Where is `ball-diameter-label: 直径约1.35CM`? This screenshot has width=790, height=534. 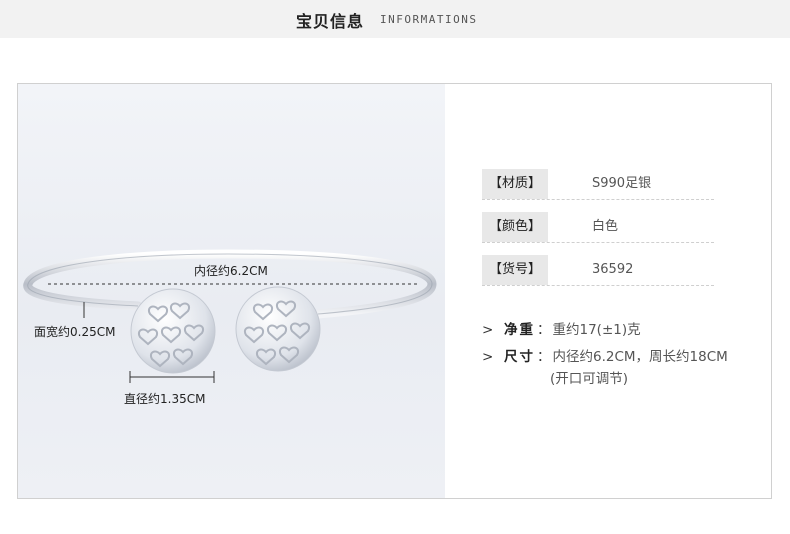 ball-diameter-label: 直径约1.35CM is located at coordinates (165, 399).